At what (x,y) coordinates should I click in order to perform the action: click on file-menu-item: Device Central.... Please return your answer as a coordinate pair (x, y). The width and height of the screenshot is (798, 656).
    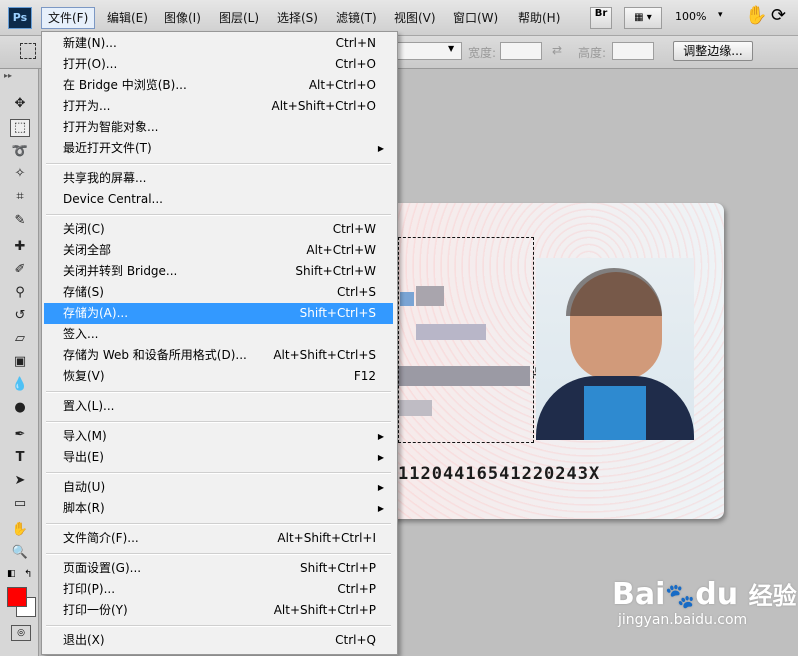
    Looking at the image, I should click on (218, 199).